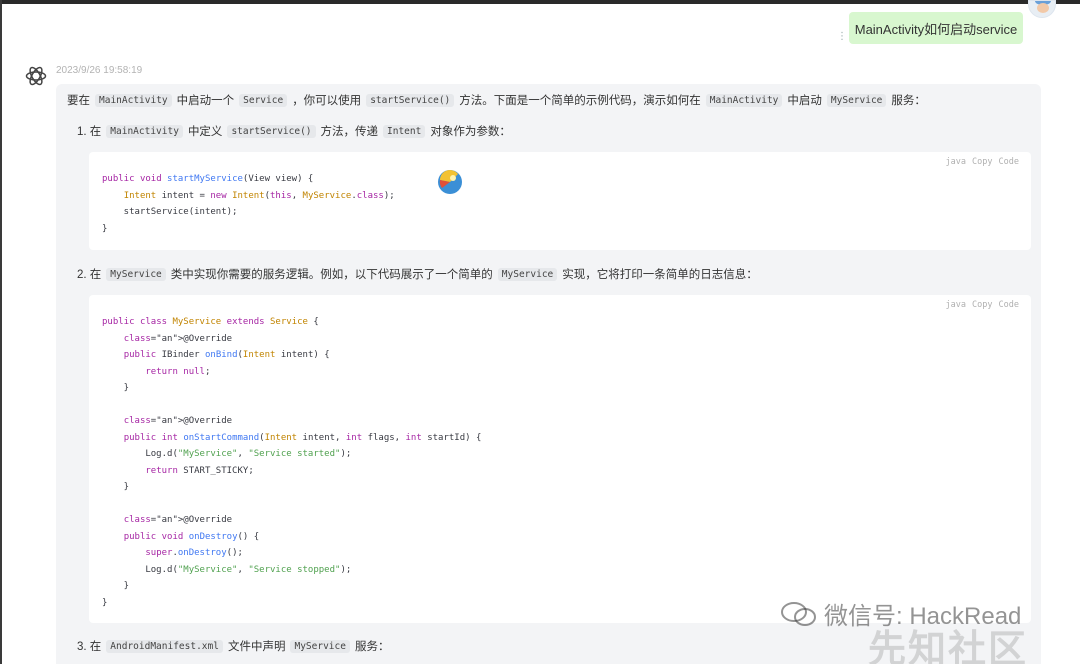  I want to click on inline-code: Intent, so click(404, 131).